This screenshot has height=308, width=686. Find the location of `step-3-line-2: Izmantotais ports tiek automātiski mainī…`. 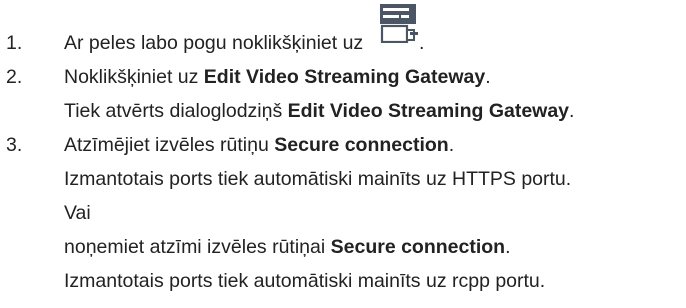

step-3-line-2: Izmantotais ports tiek automātiski mainī… is located at coordinates (318, 179).